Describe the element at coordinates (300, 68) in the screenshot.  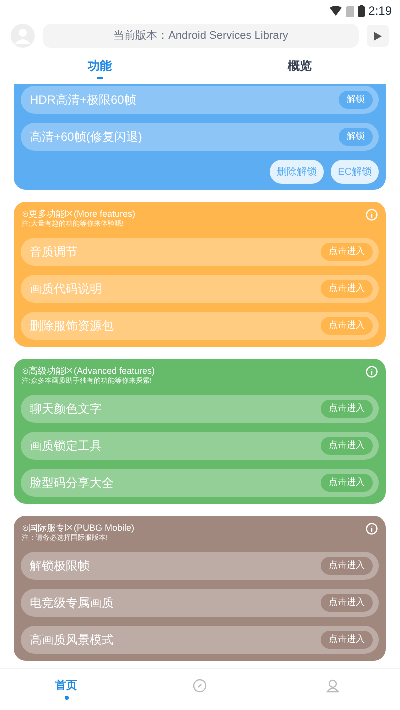
I see `tab: 概览` at that location.